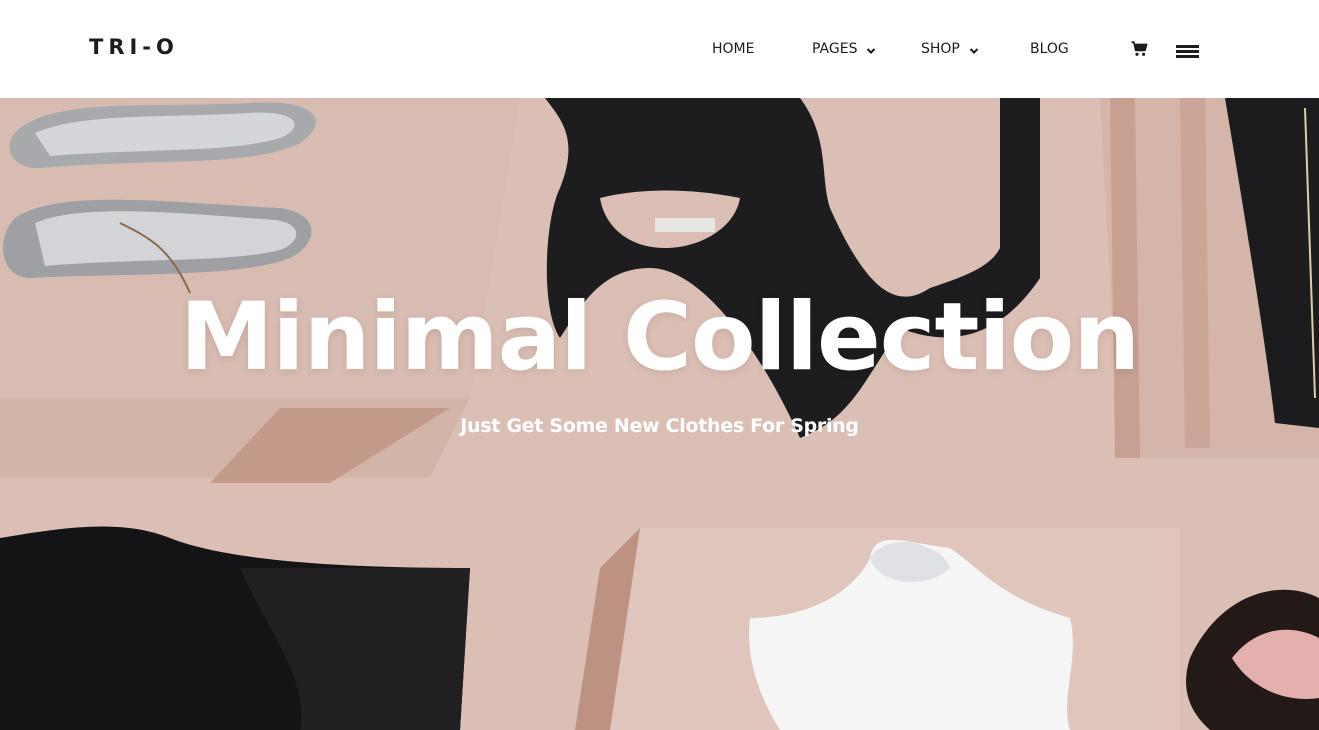 This screenshot has width=1319, height=730. Describe the element at coordinates (659, 337) in the screenshot. I see `hero-title: Minimal Collection` at that location.